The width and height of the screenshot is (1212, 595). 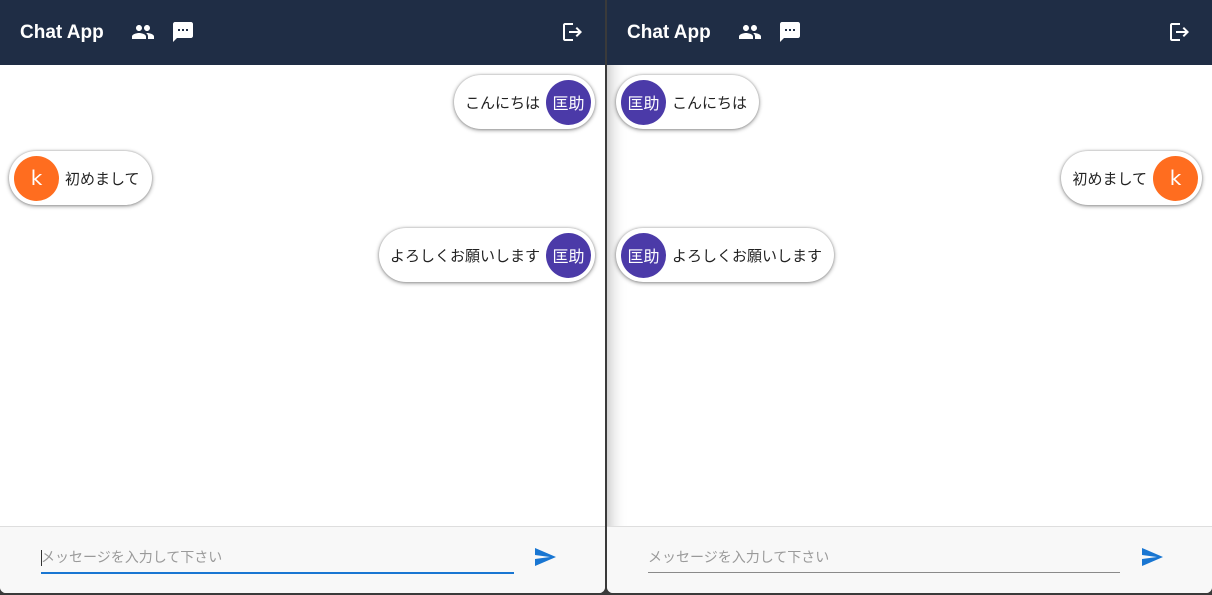 I want to click on message-bubble: 匡助 よろしくお願いします, so click(x=725, y=255).